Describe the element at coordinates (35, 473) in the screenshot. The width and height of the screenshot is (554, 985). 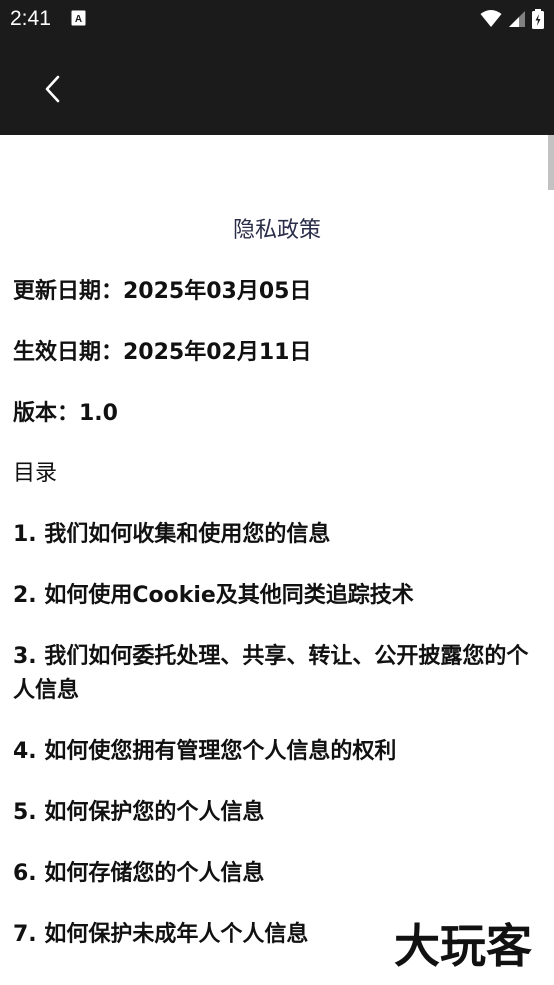
I see `toc-heading: 目录` at that location.